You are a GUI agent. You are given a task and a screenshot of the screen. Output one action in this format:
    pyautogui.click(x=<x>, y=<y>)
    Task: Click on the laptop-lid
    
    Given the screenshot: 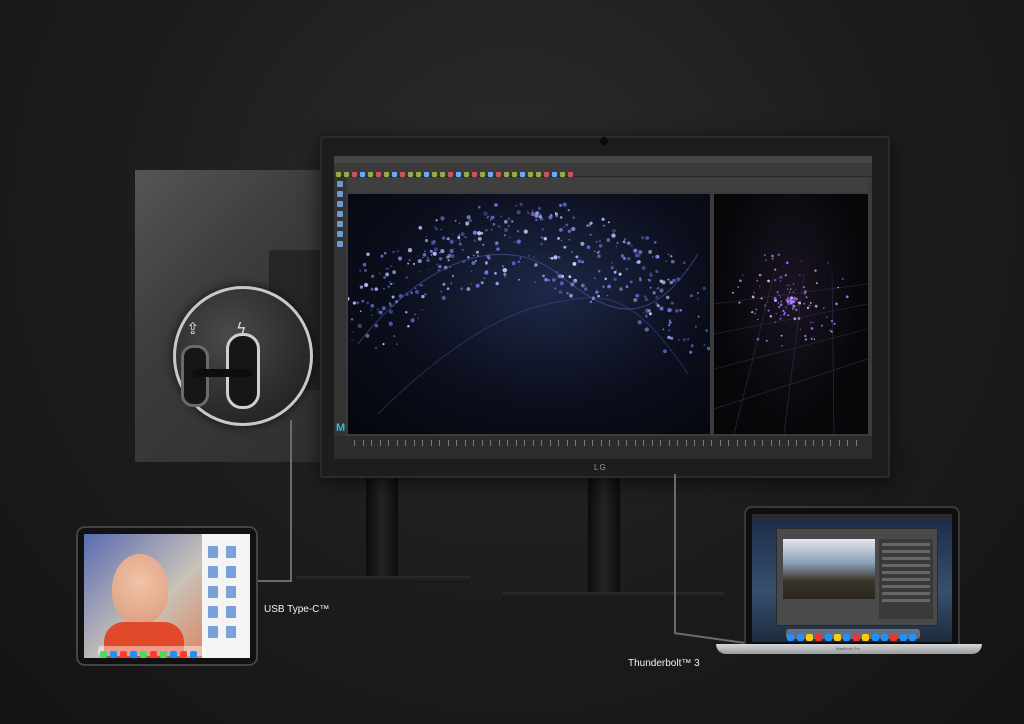 What is the action you would take?
    pyautogui.click(x=852, y=578)
    